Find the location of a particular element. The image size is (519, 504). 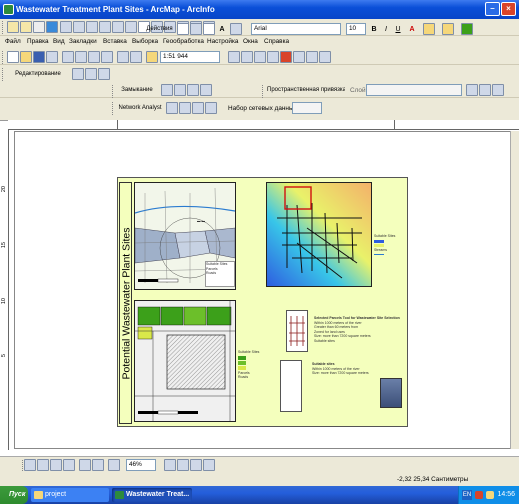

menu-bookmarks: Закладки is located at coordinates (83, 42).